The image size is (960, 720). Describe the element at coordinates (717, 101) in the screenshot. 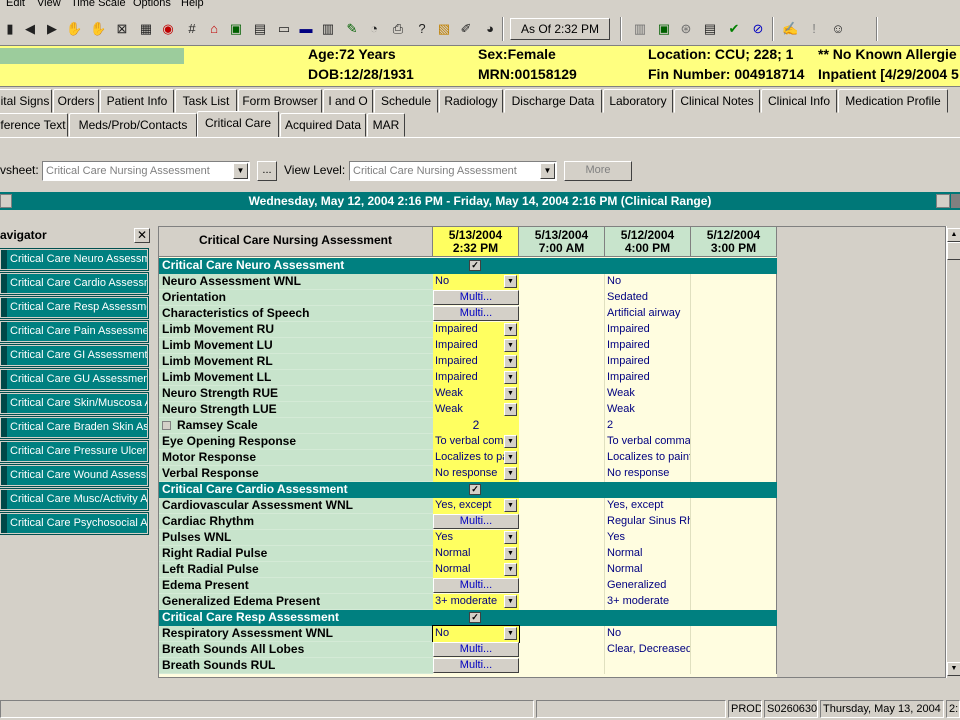

I see `tab-clinical-notes: Clinical Notes` at that location.